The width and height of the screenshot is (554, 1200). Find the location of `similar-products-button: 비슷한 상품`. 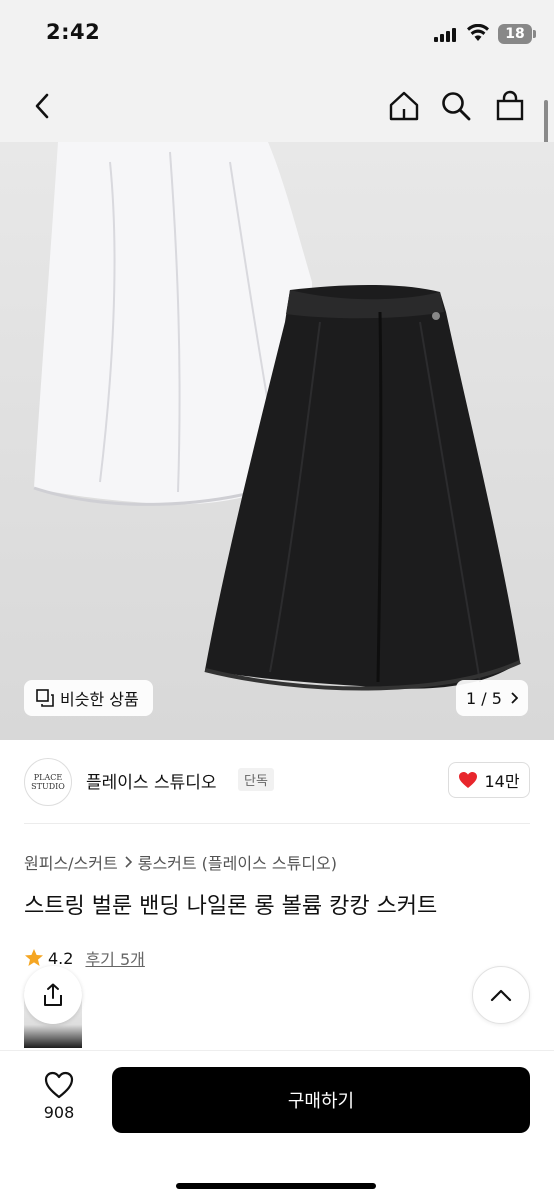

similar-products-button: 비슷한 상품 is located at coordinates (88, 698).